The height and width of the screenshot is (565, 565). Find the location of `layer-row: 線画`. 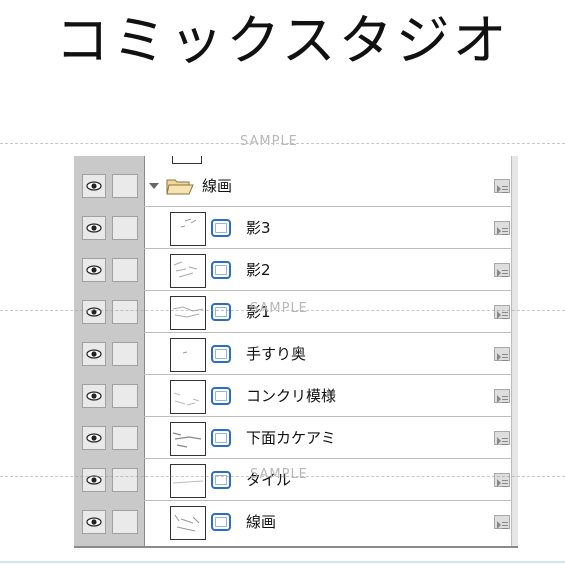

layer-row: 線画 is located at coordinates (293, 522).